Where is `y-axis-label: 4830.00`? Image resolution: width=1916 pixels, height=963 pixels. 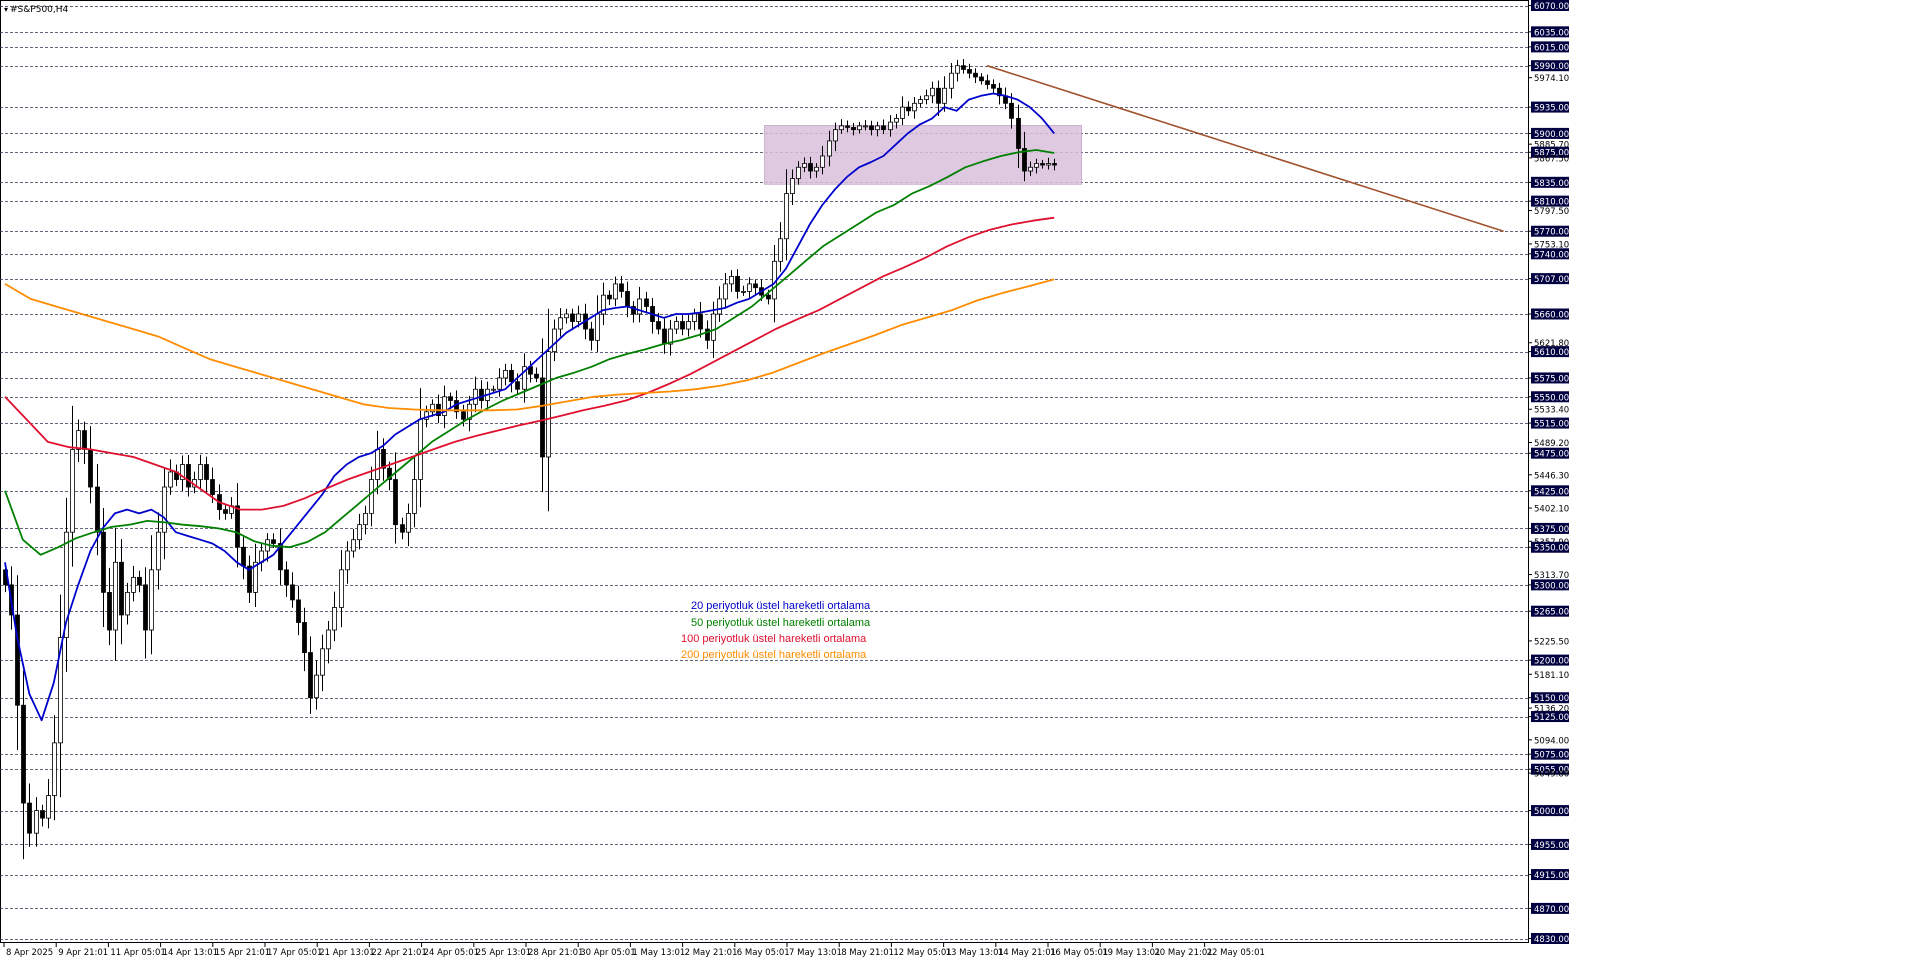 y-axis-label: 4830.00 is located at coordinates (1551, 940).